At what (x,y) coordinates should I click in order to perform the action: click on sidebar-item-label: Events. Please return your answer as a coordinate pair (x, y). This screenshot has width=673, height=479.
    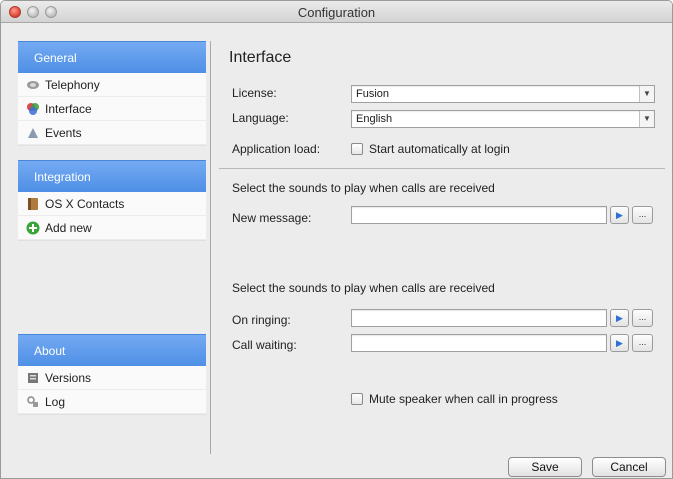
    Looking at the image, I should click on (63, 132).